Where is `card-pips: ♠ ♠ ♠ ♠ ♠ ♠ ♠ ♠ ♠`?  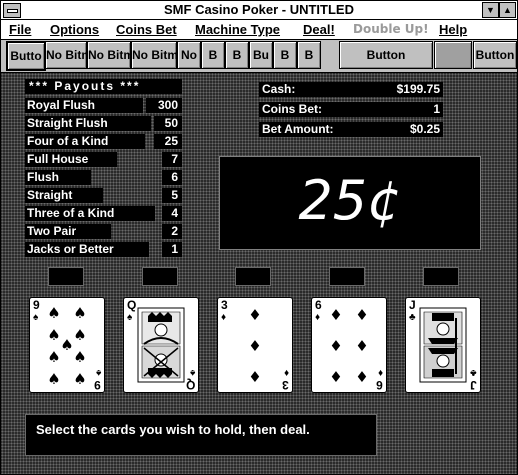 card-pips: ♠ ♠ ♠ ♠ ♠ ♠ ♠ ♠ ♠ is located at coordinates (66, 346).